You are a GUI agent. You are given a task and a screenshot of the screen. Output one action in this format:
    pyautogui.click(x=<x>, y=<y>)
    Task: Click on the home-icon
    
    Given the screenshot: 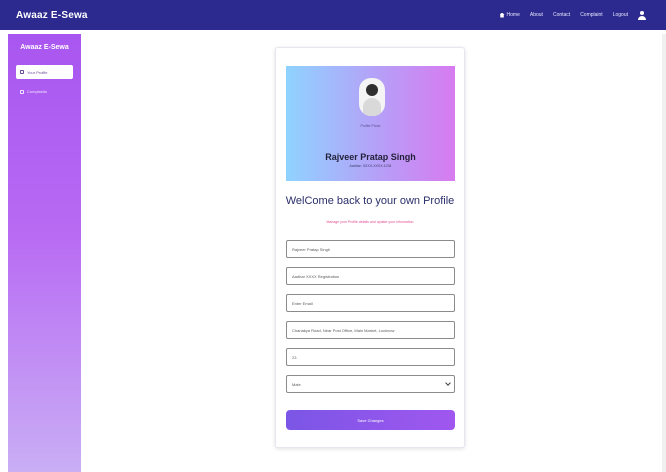 What is the action you would take?
    pyautogui.click(x=502, y=15)
    